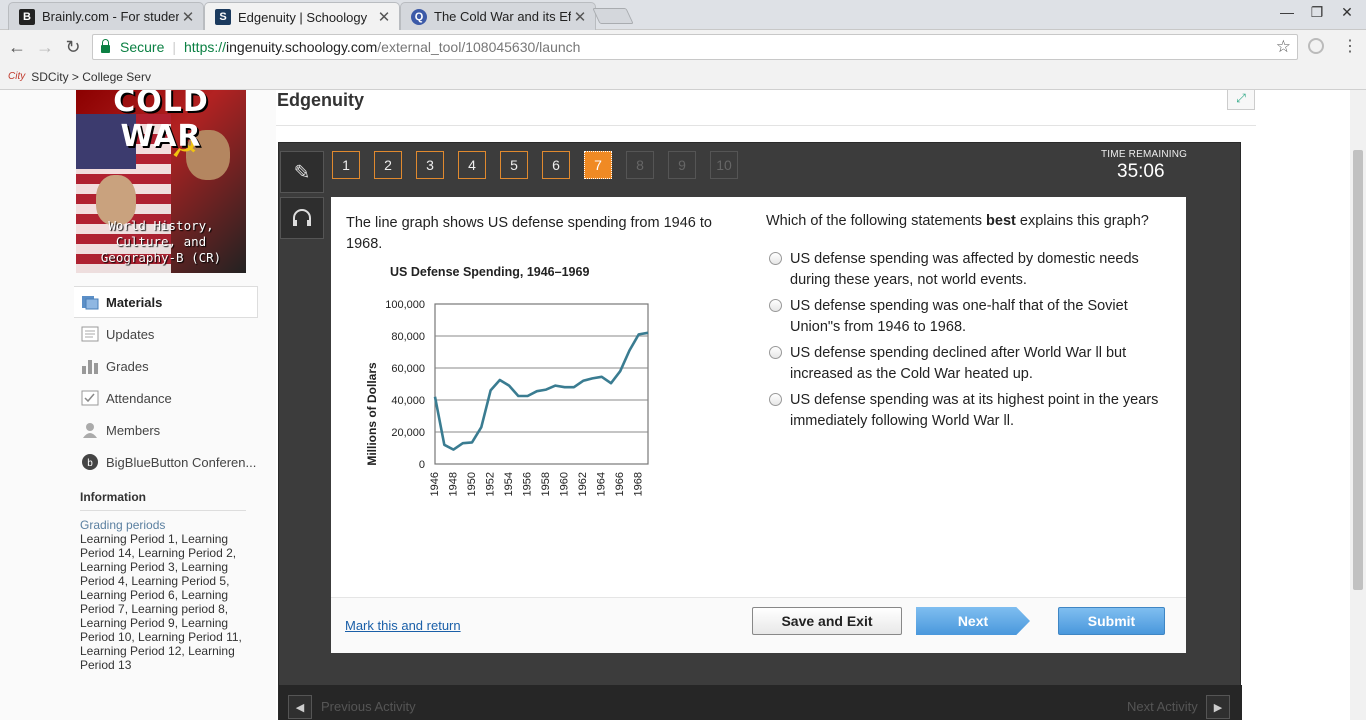  I want to click on back-icon: ←, so click(17, 47).